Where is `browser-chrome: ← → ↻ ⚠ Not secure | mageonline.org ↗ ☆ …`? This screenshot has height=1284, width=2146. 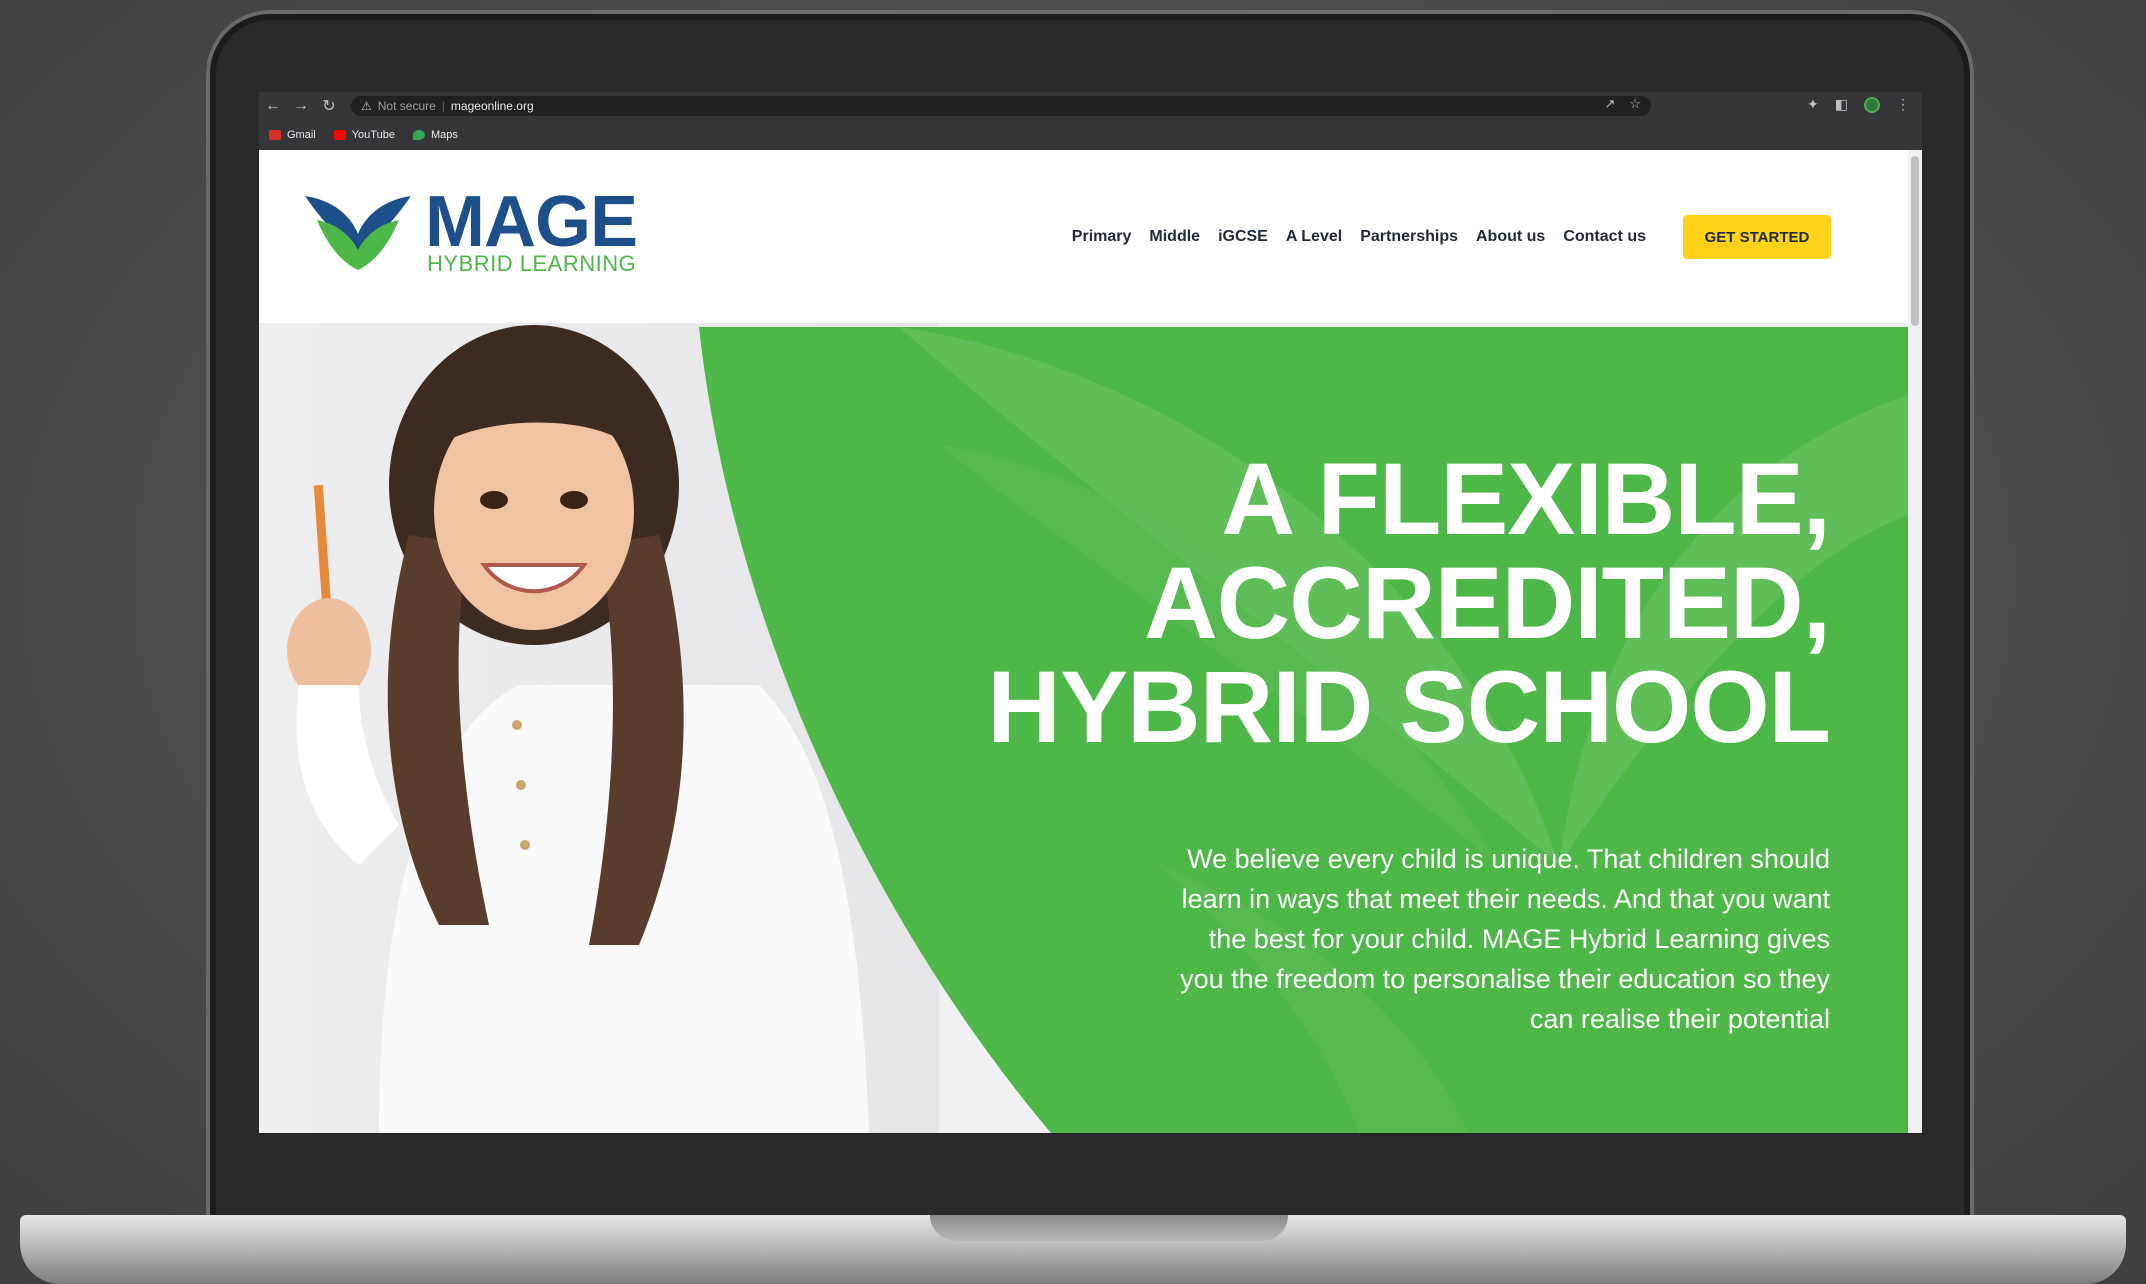 browser-chrome: ← → ↻ ⚠ Not secure | mageonline.org ↗ ☆ … is located at coordinates (1090, 121).